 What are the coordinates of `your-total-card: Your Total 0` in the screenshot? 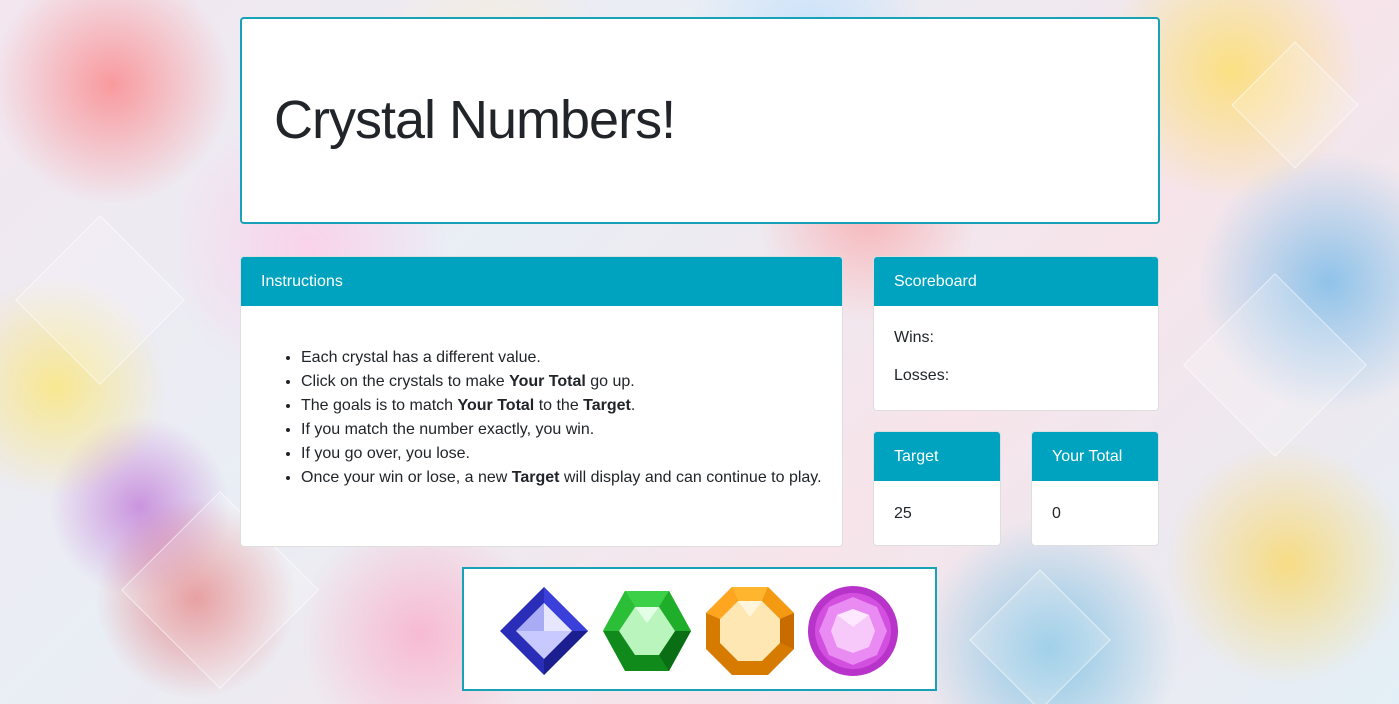 It's located at (1095, 488).